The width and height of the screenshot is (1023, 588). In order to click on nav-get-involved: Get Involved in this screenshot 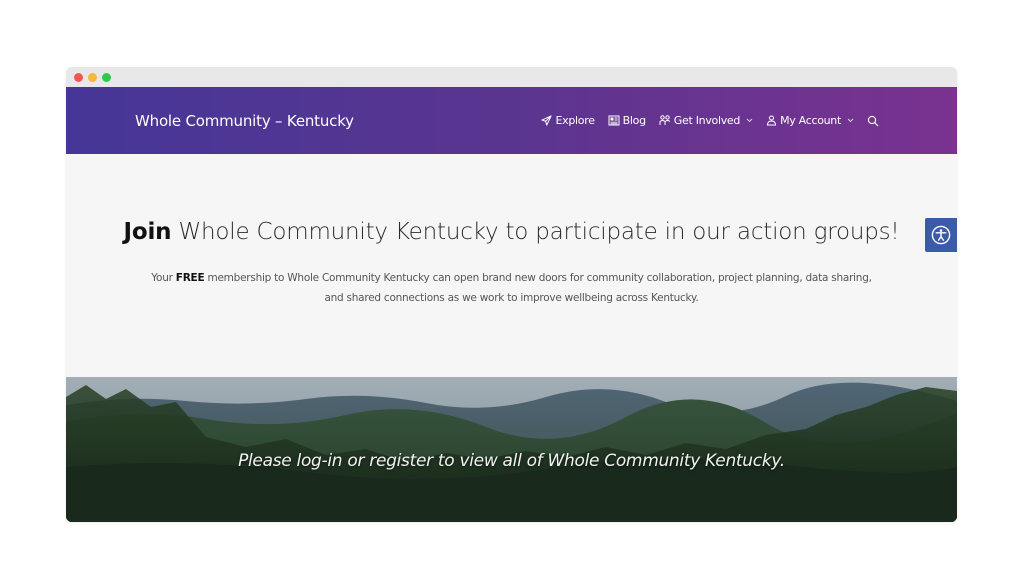, I will do `click(706, 120)`.